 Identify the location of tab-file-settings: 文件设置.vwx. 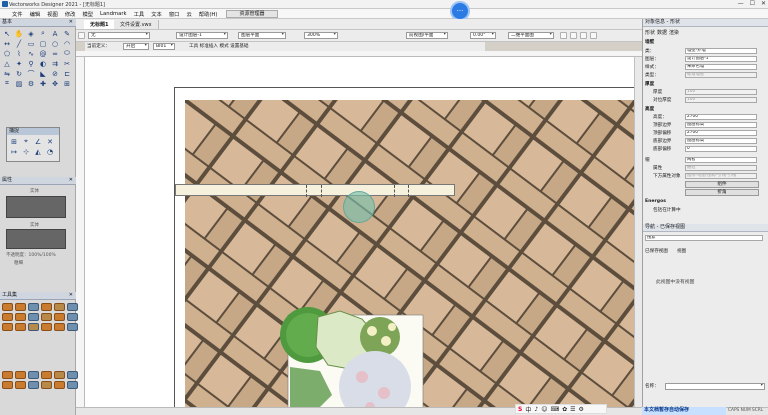
(136, 24).